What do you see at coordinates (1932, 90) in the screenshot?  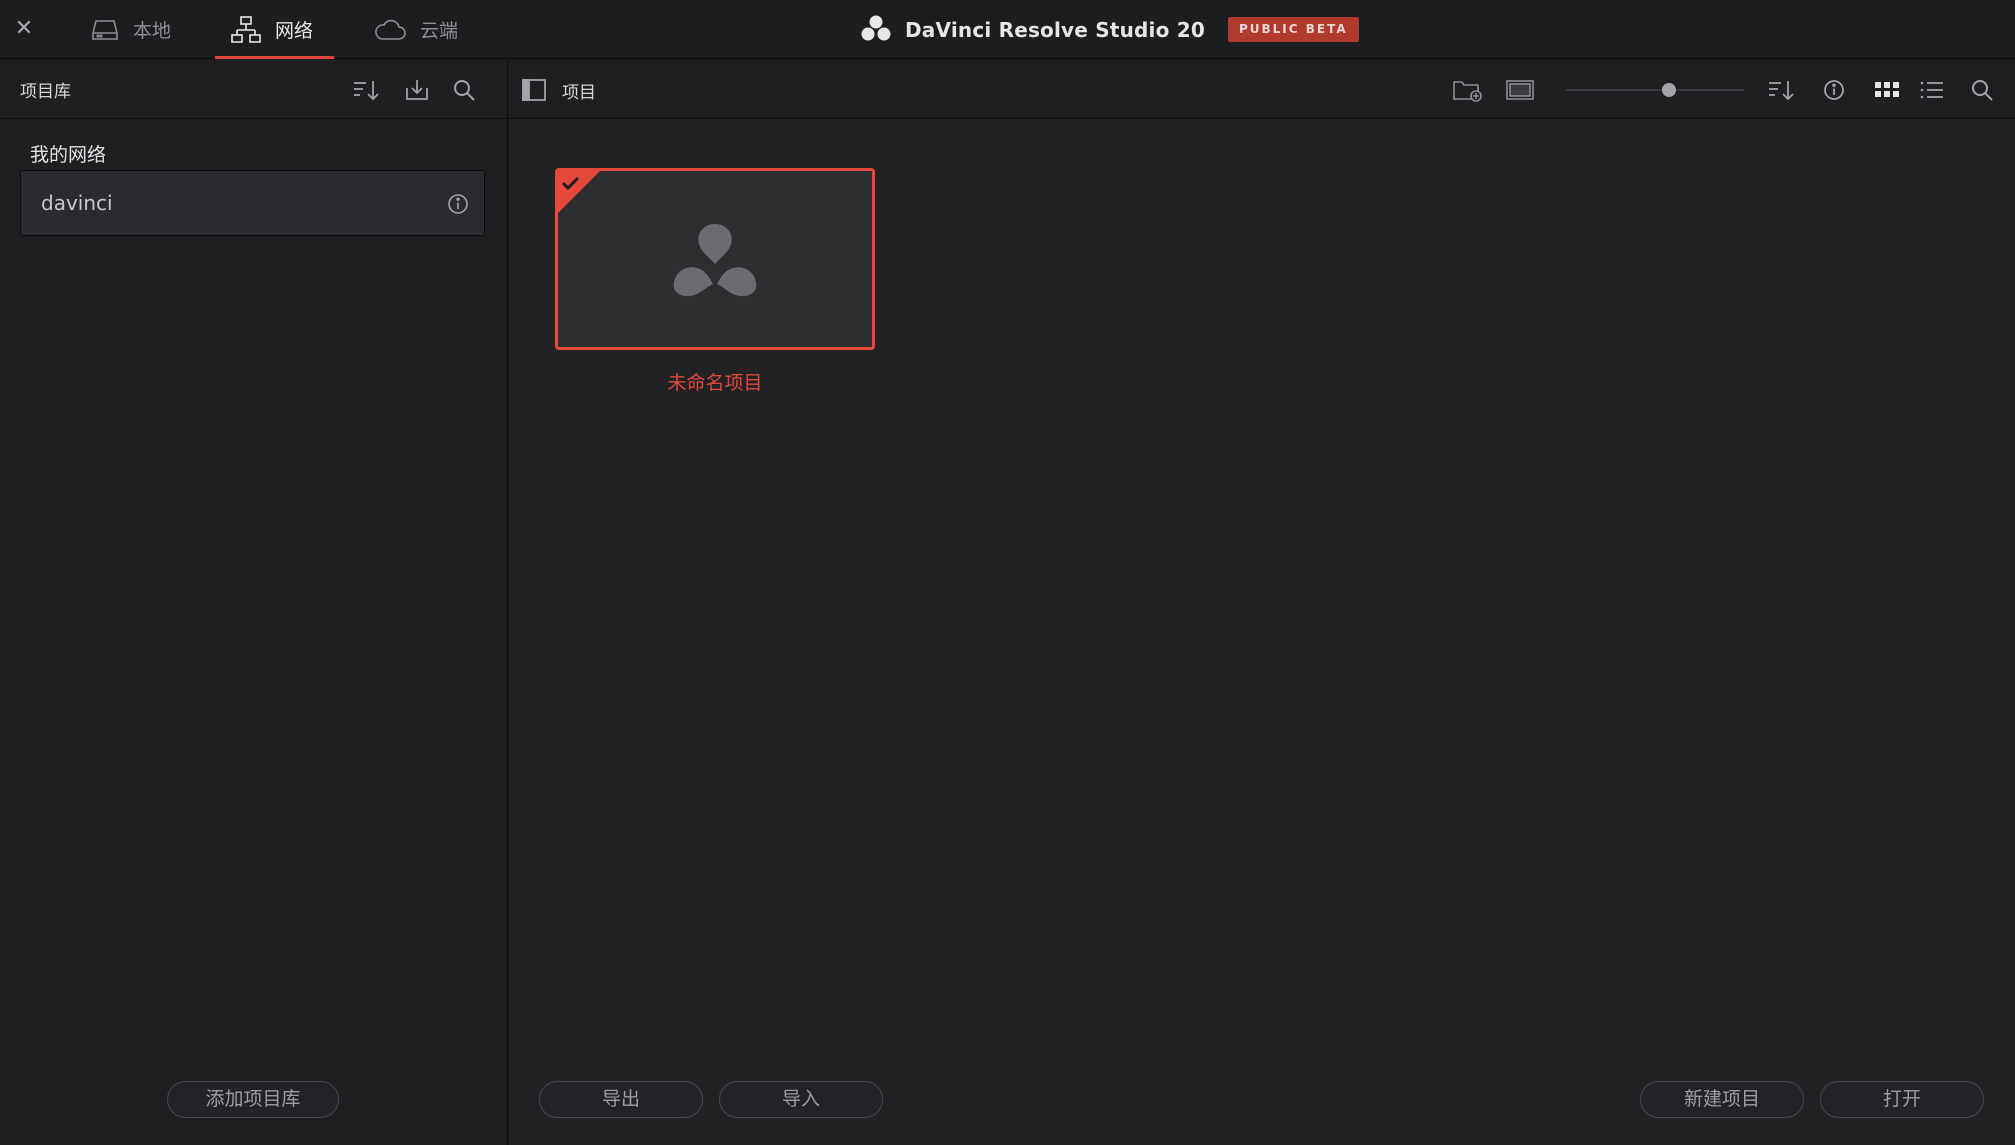 I see `list-view-icon` at bounding box center [1932, 90].